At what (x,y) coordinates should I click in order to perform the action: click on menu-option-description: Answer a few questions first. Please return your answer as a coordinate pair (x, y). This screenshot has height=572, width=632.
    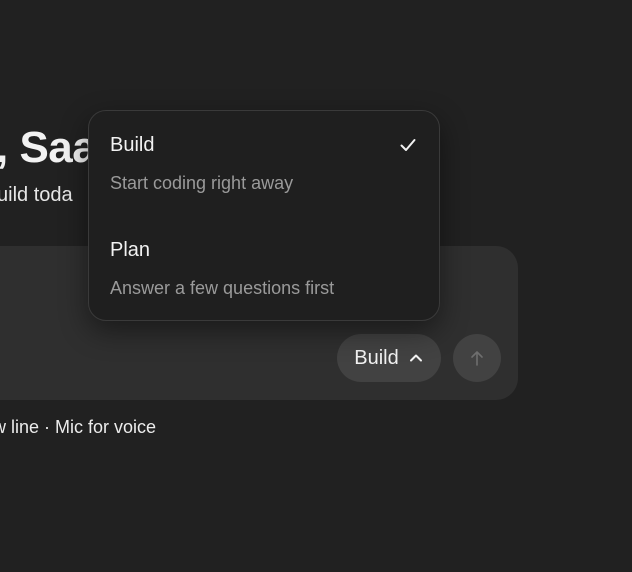
    Looking at the image, I should click on (222, 288).